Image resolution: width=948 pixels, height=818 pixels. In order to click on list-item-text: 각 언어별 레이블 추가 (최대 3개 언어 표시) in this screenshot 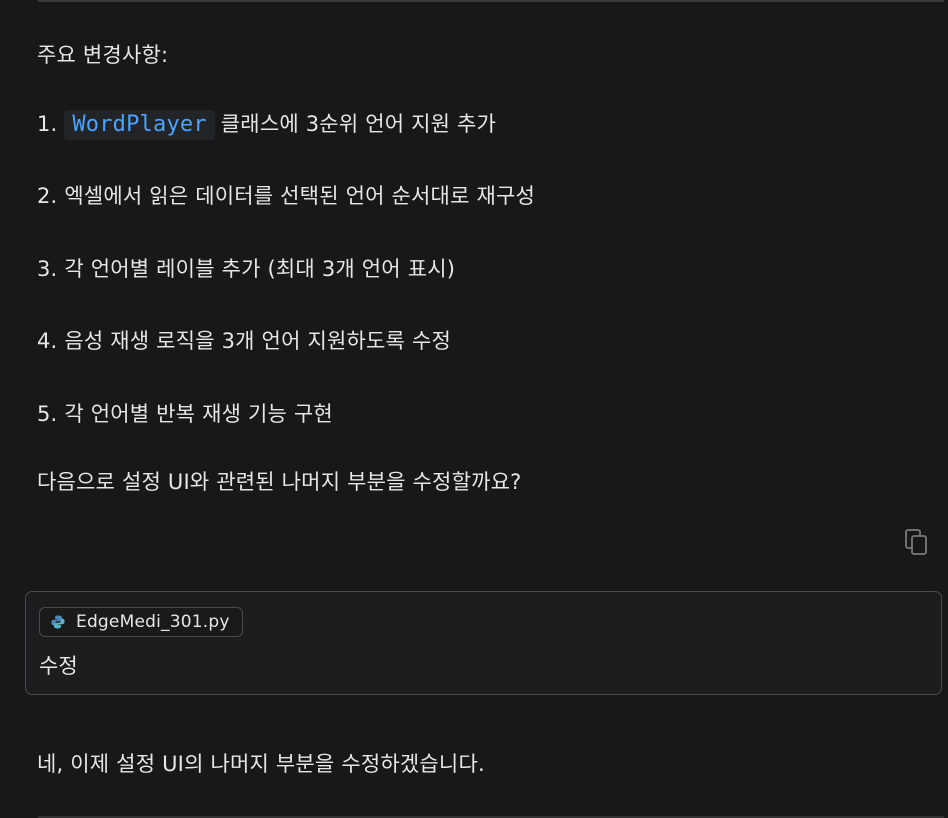, I will do `click(260, 269)`.